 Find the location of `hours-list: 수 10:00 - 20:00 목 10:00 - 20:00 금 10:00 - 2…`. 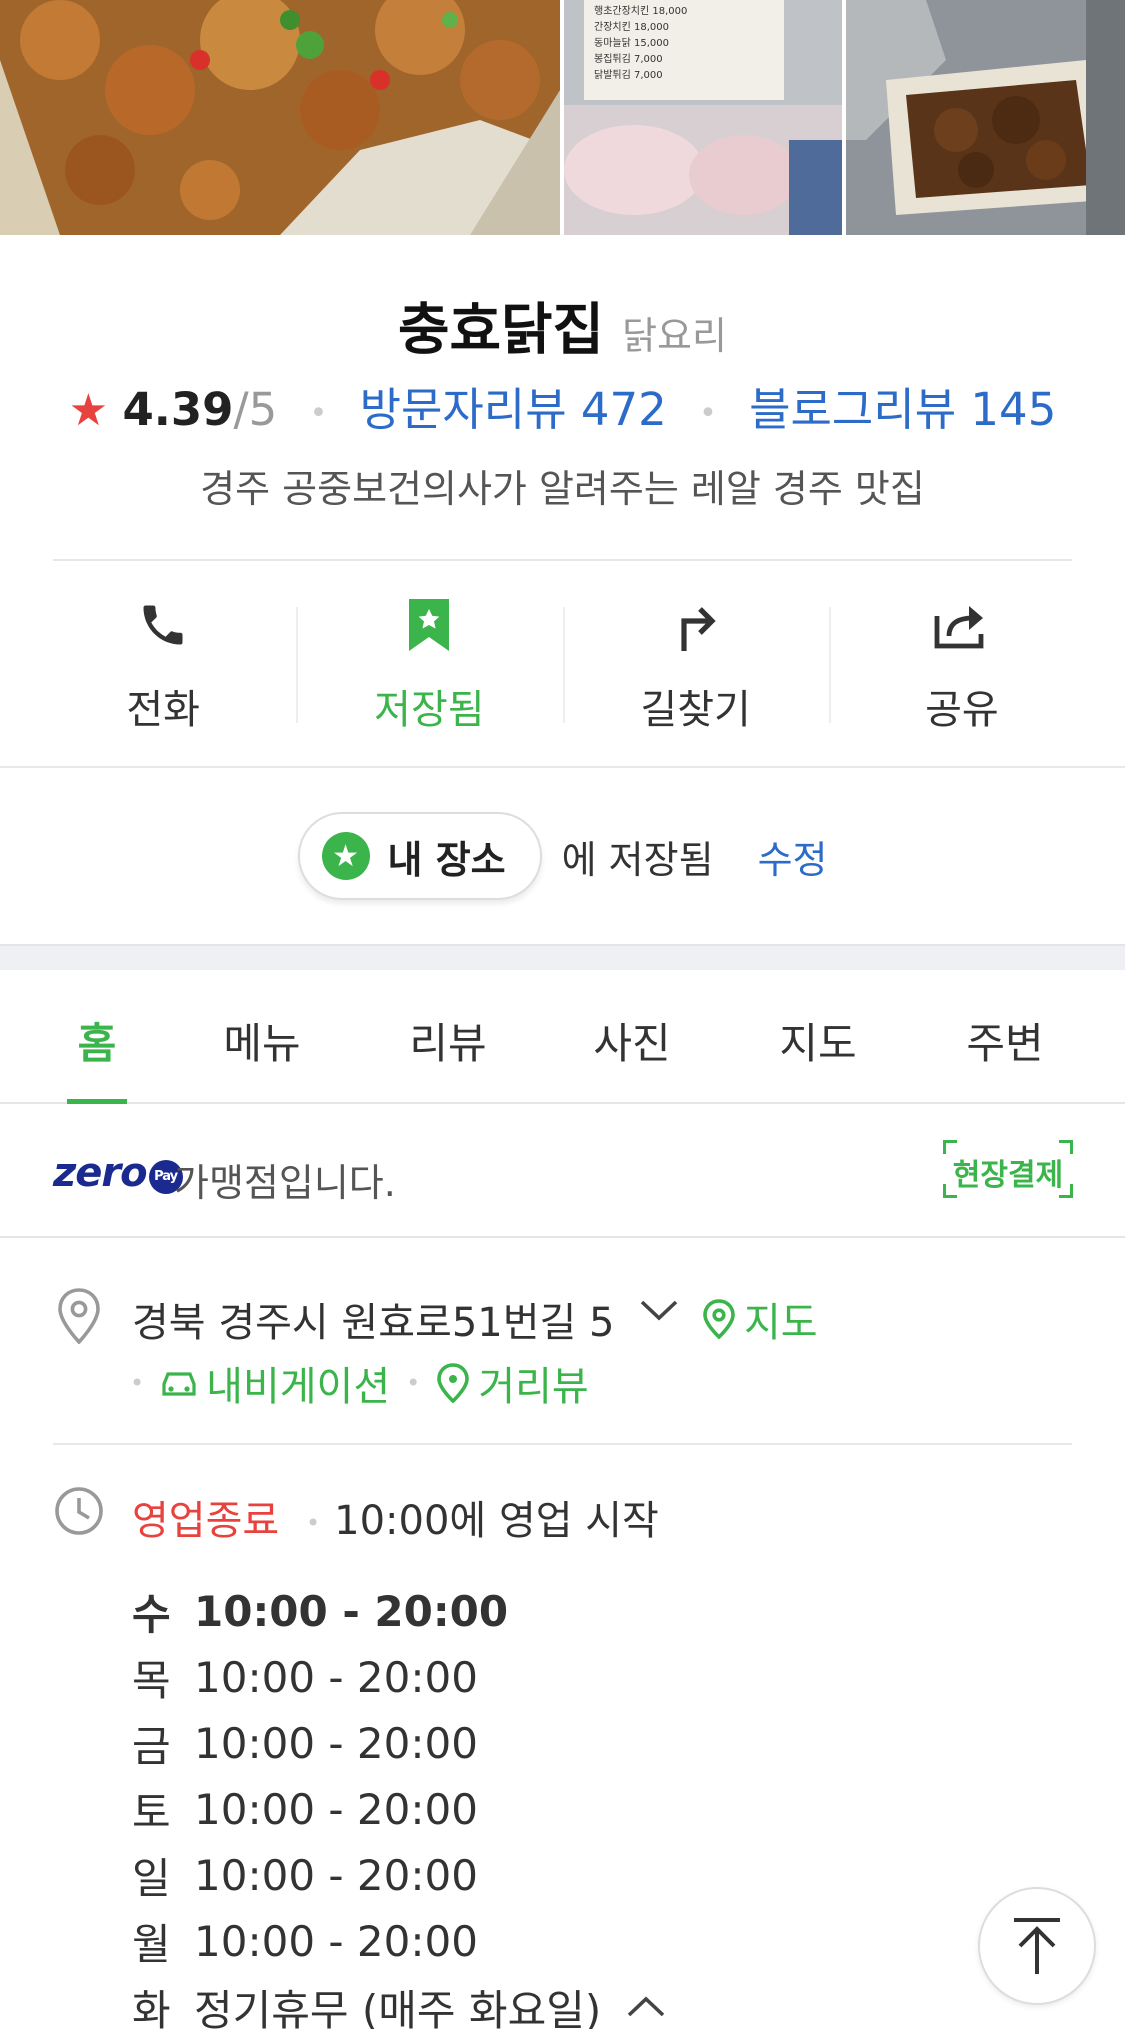

hours-list: 수 10:00 - 20:00 목 10:00 - 20:00 금 10:00 - 2… is located at coordinates (398, 1803).